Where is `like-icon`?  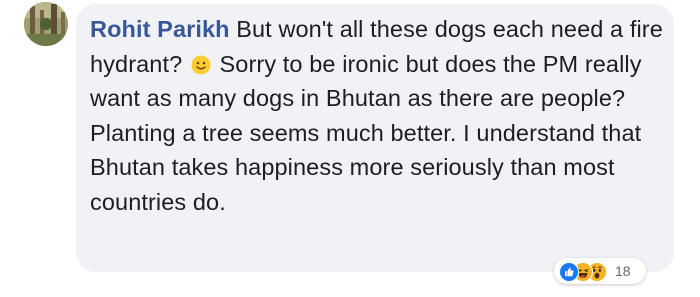 like-icon is located at coordinates (569, 272).